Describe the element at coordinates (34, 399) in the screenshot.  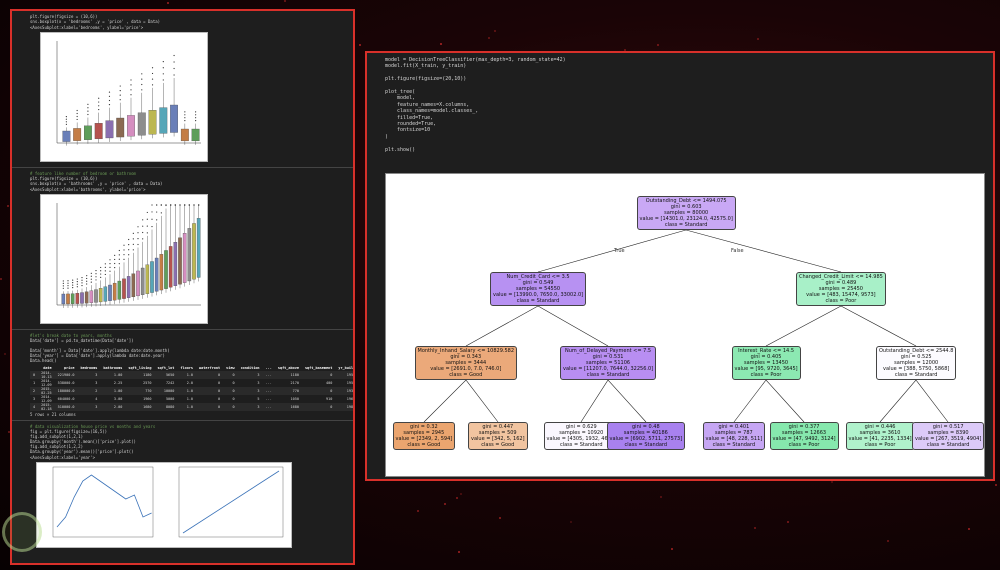
I see `table-cell: 3` at that location.